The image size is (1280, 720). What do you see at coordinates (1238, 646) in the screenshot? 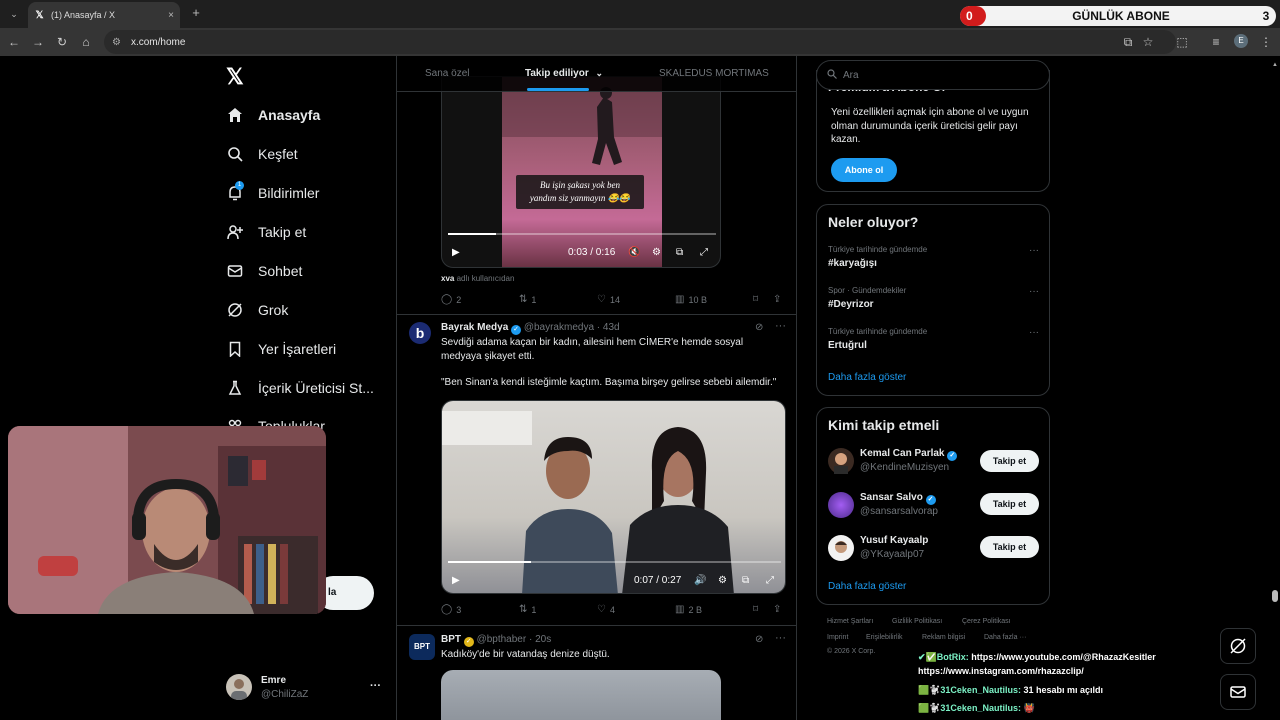
I see `grok-float-button` at bounding box center [1238, 646].